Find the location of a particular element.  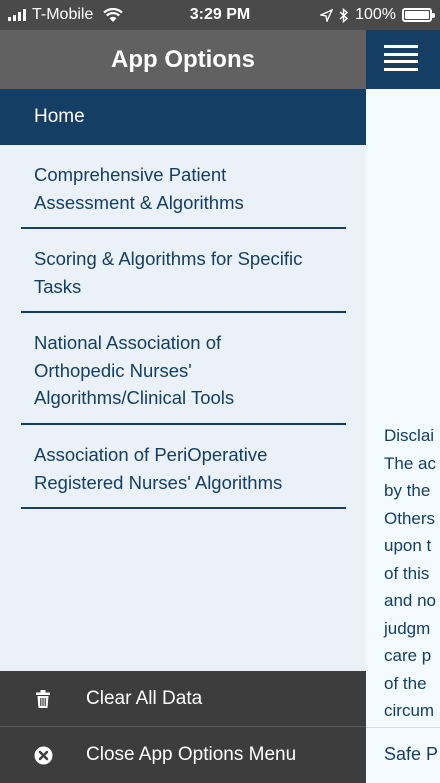

menu-item-label-line: Tasks is located at coordinates (58, 286).